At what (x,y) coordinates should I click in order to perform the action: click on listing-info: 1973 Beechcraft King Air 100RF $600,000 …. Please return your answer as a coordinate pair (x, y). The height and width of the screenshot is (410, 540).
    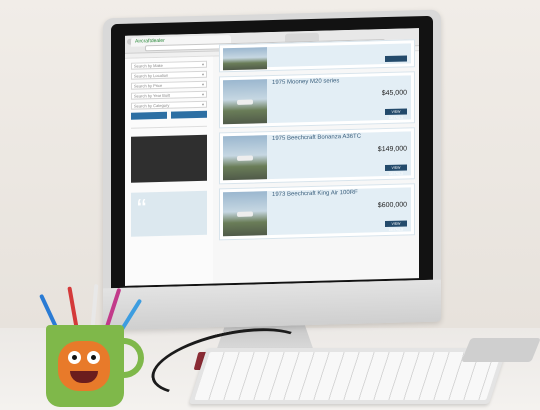
    Looking at the image, I should click on (339, 211).